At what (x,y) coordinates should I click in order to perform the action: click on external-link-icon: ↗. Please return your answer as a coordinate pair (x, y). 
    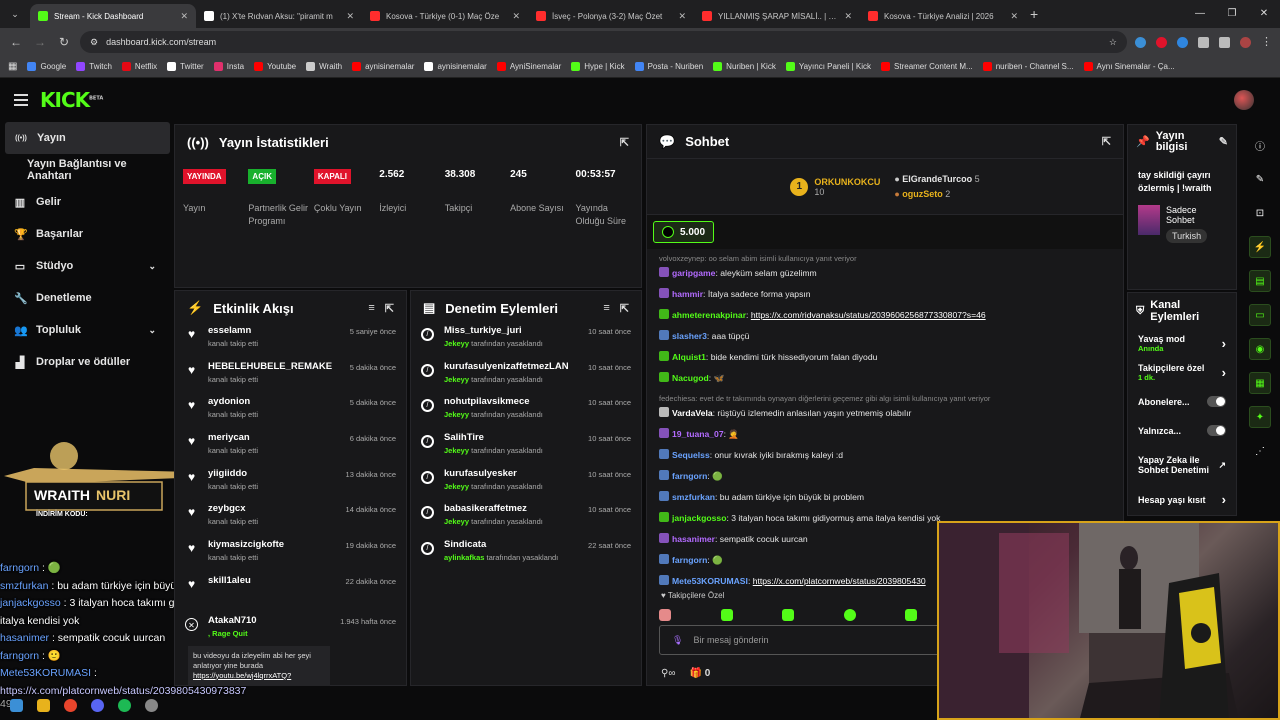
    Looking at the image, I should click on (1222, 465).